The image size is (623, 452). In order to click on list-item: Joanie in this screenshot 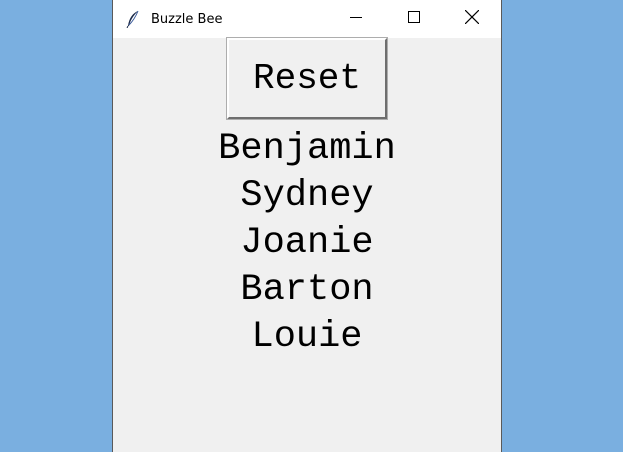, I will do `click(307, 243)`.